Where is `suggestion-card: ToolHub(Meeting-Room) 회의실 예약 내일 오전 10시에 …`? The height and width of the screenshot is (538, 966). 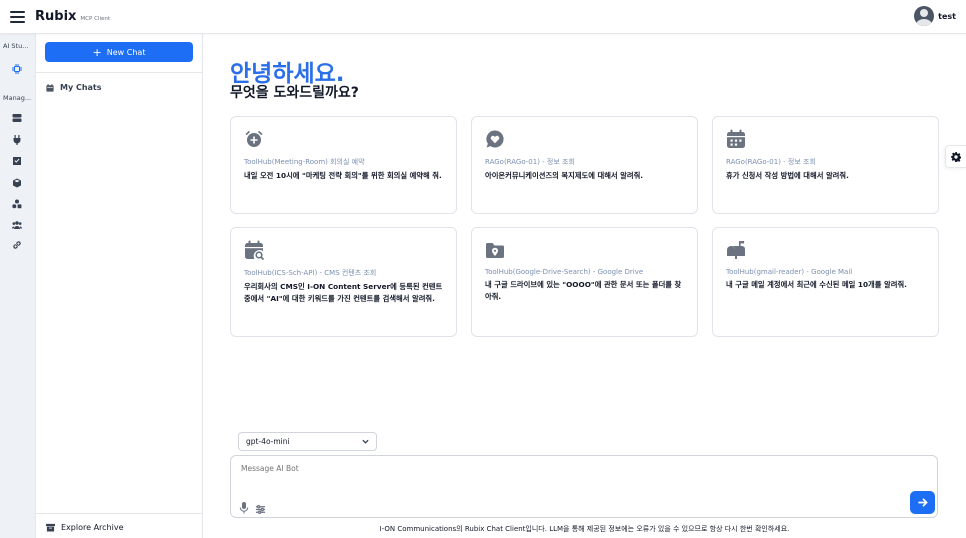
suggestion-card: ToolHub(Meeting-Room) 회의실 예약 내일 오전 10시에 … is located at coordinates (343, 165).